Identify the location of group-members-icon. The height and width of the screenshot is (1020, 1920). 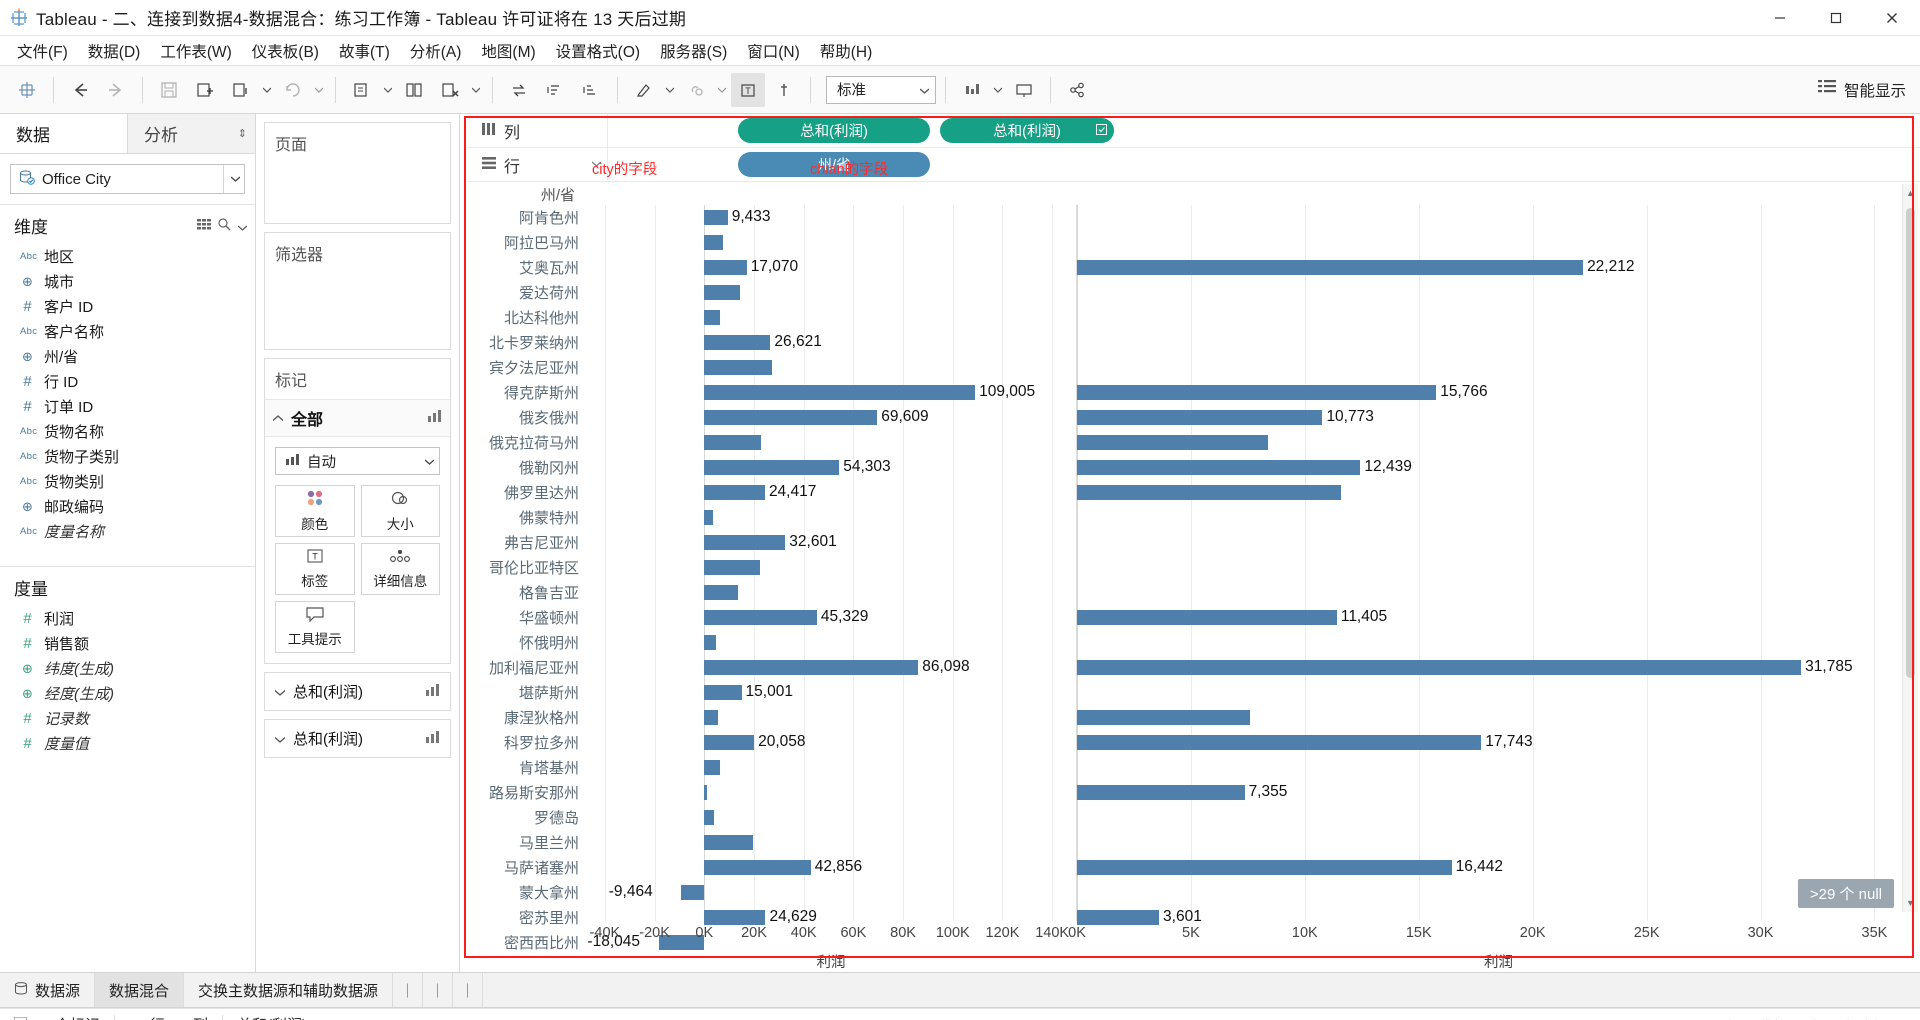
(696, 90).